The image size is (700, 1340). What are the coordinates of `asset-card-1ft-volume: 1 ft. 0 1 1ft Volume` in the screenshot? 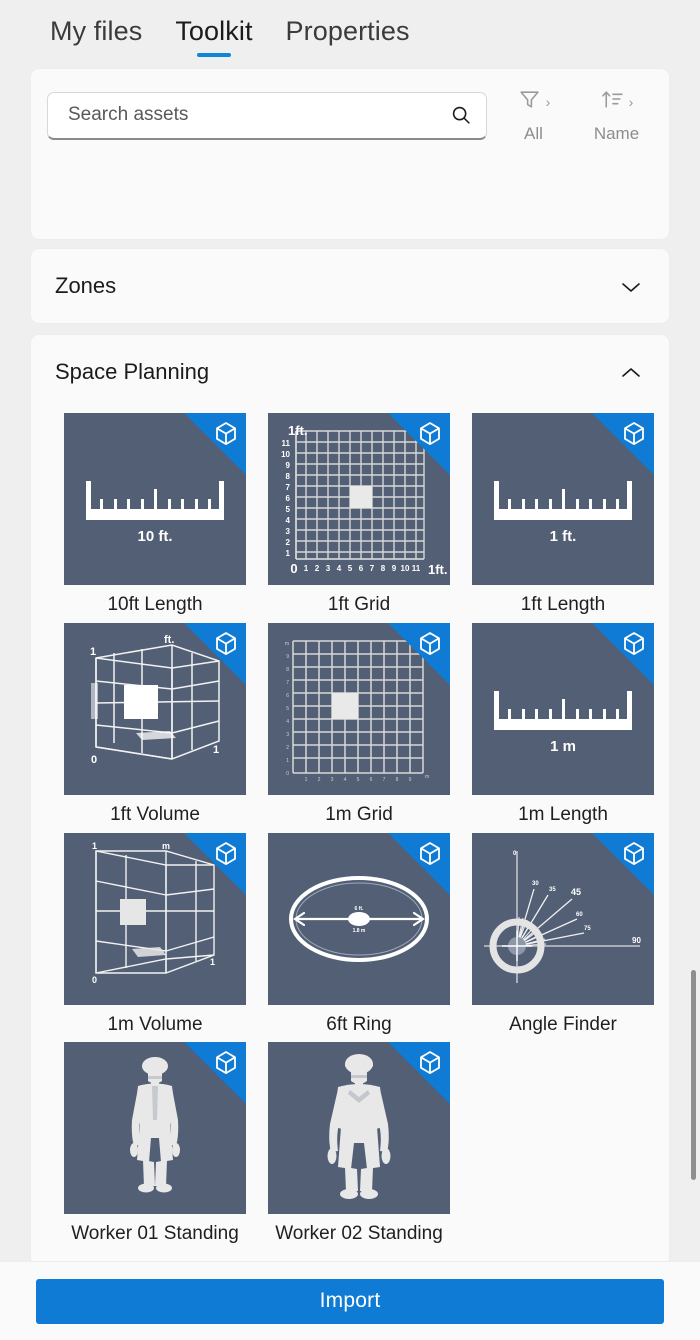 It's located at (155, 724).